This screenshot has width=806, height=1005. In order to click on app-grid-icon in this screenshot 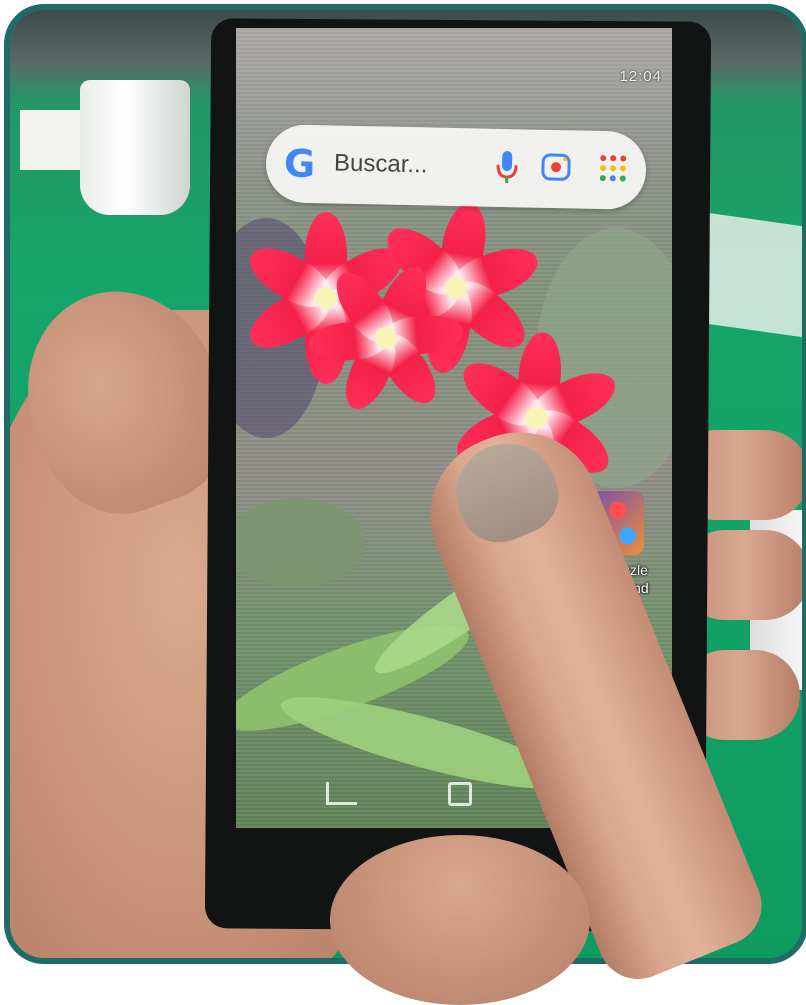, I will do `click(613, 168)`.